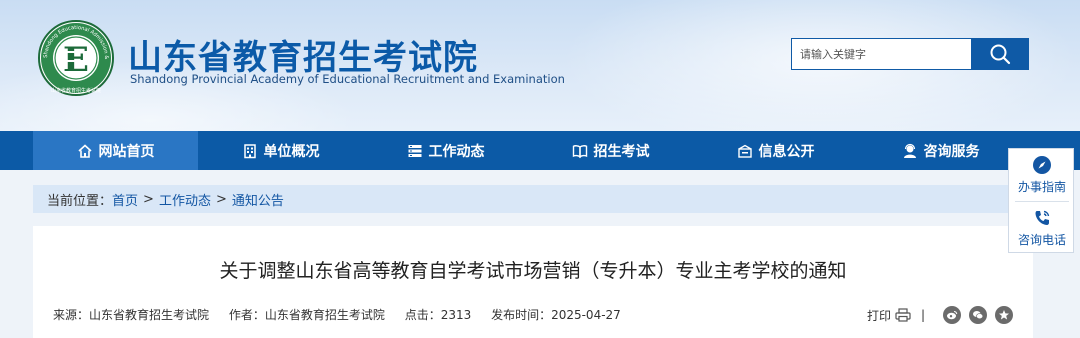 The width and height of the screenshot is (1080, 338). I want to click on article-clicks: 点击：2313, so click(438, 315).